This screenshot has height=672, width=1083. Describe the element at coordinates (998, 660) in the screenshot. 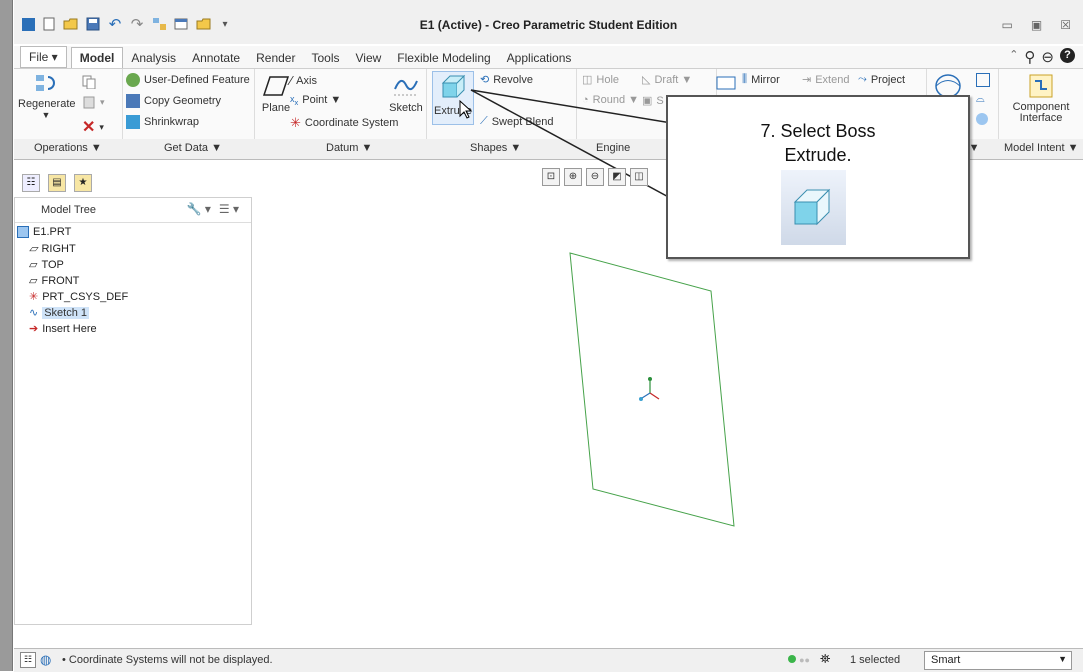

I see `selection-filter-dropdown: Smart ▼` at that location.